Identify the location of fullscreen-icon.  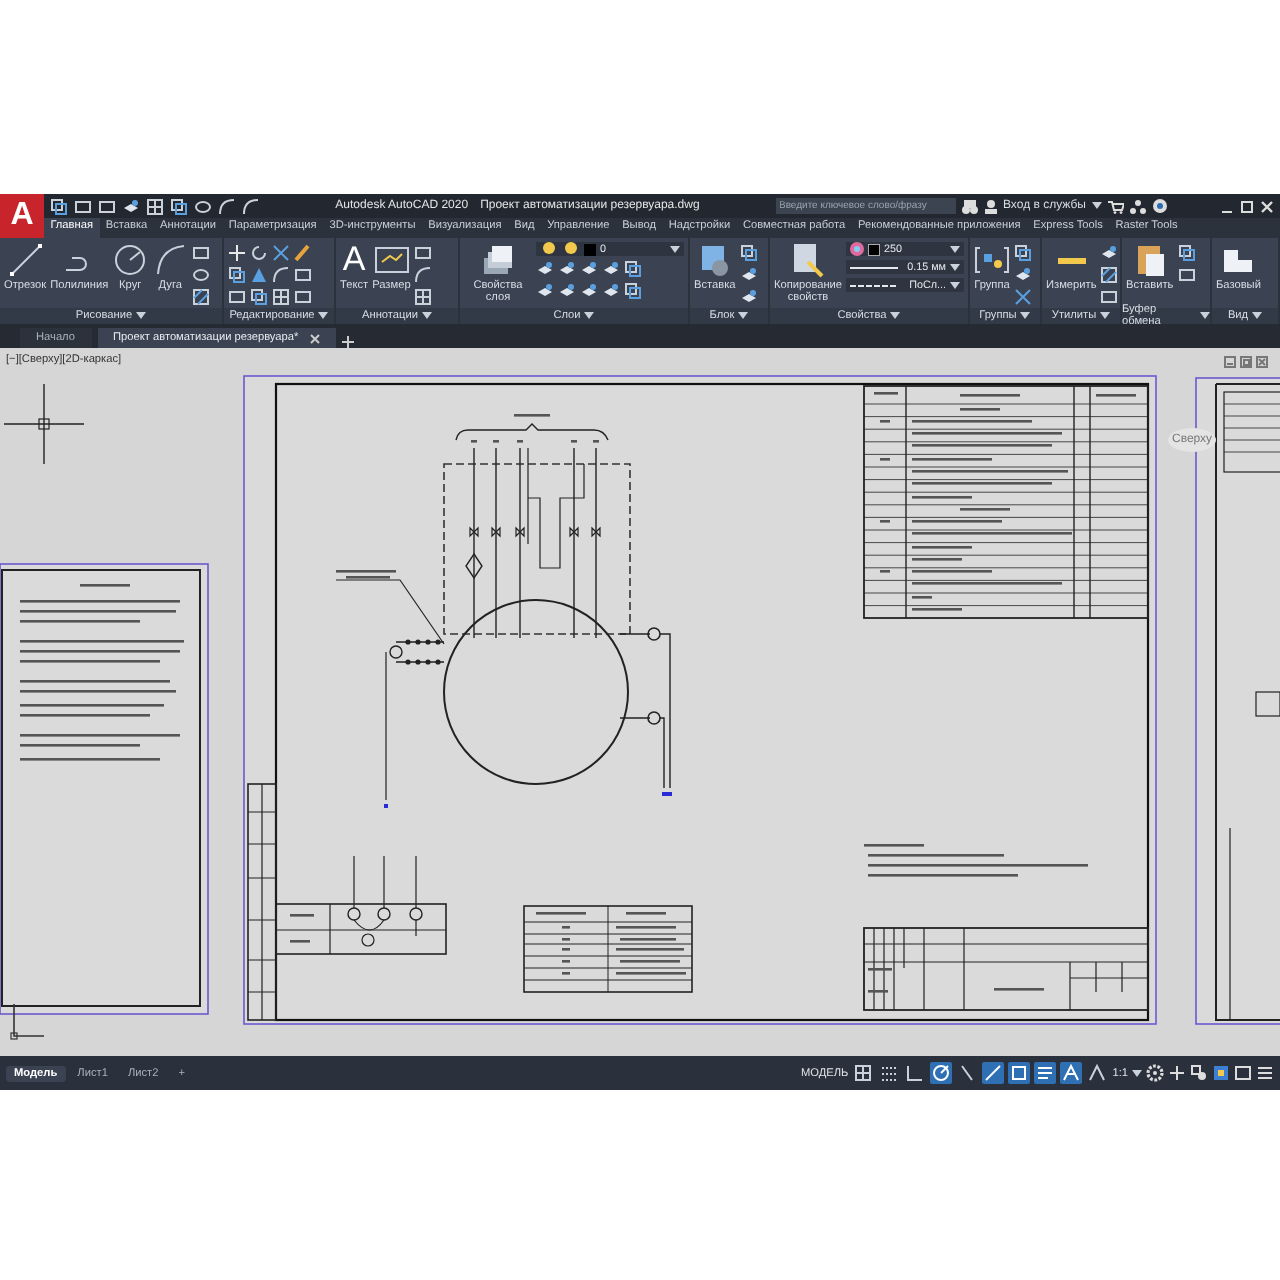
(1243, 1073).